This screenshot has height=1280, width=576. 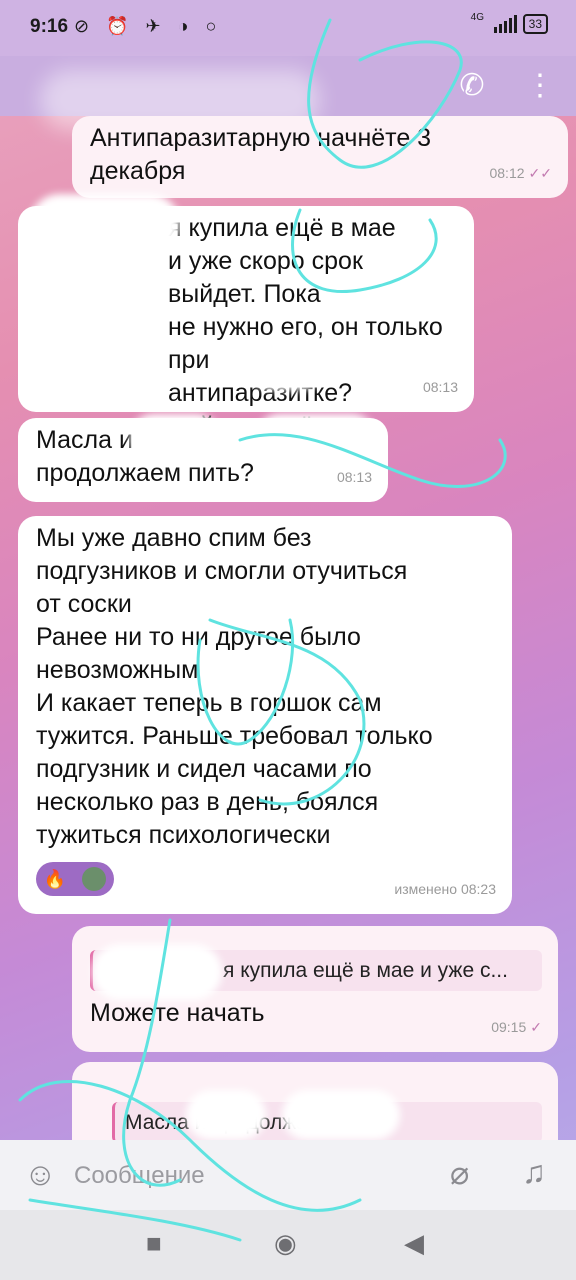 I want to click on reaction-chip: 🔥, so click(x=75, y=879).